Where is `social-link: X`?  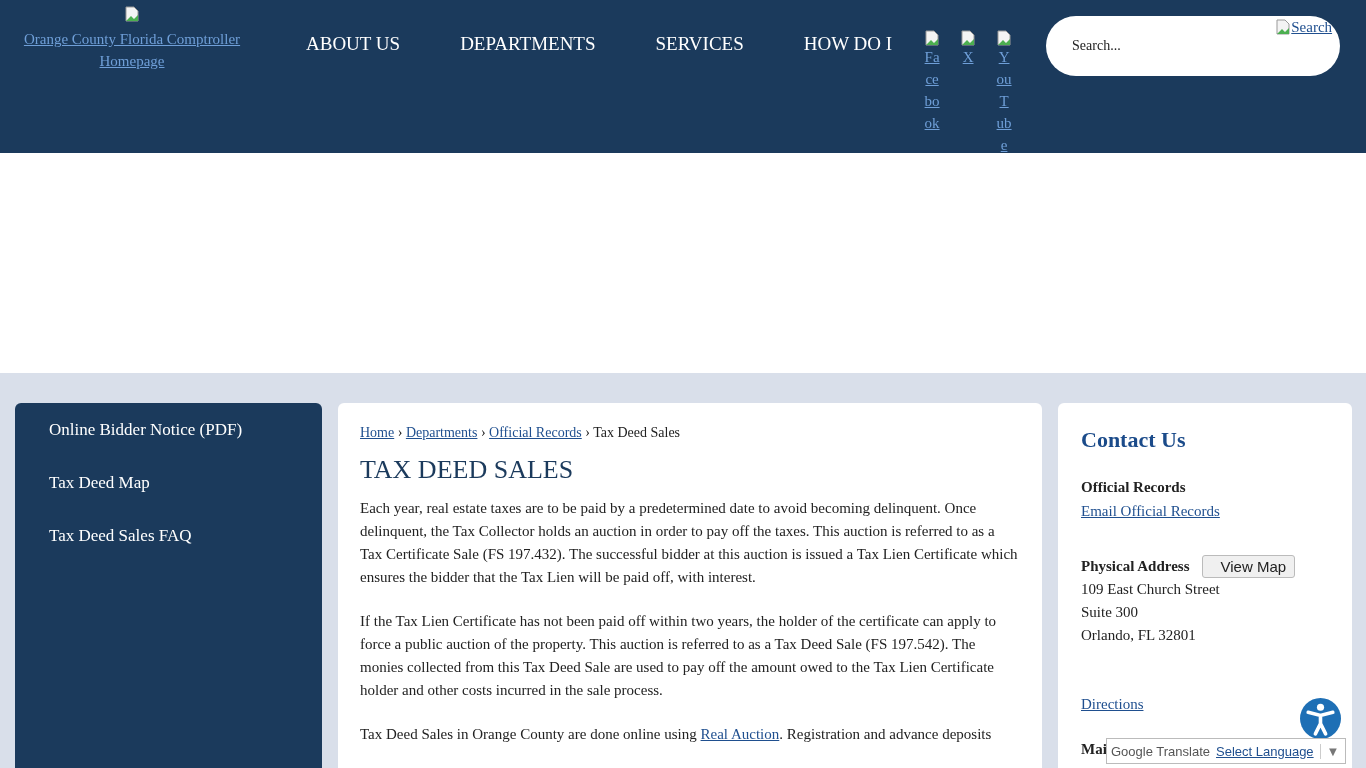
social-link: X is located at coordinates (968, 57).